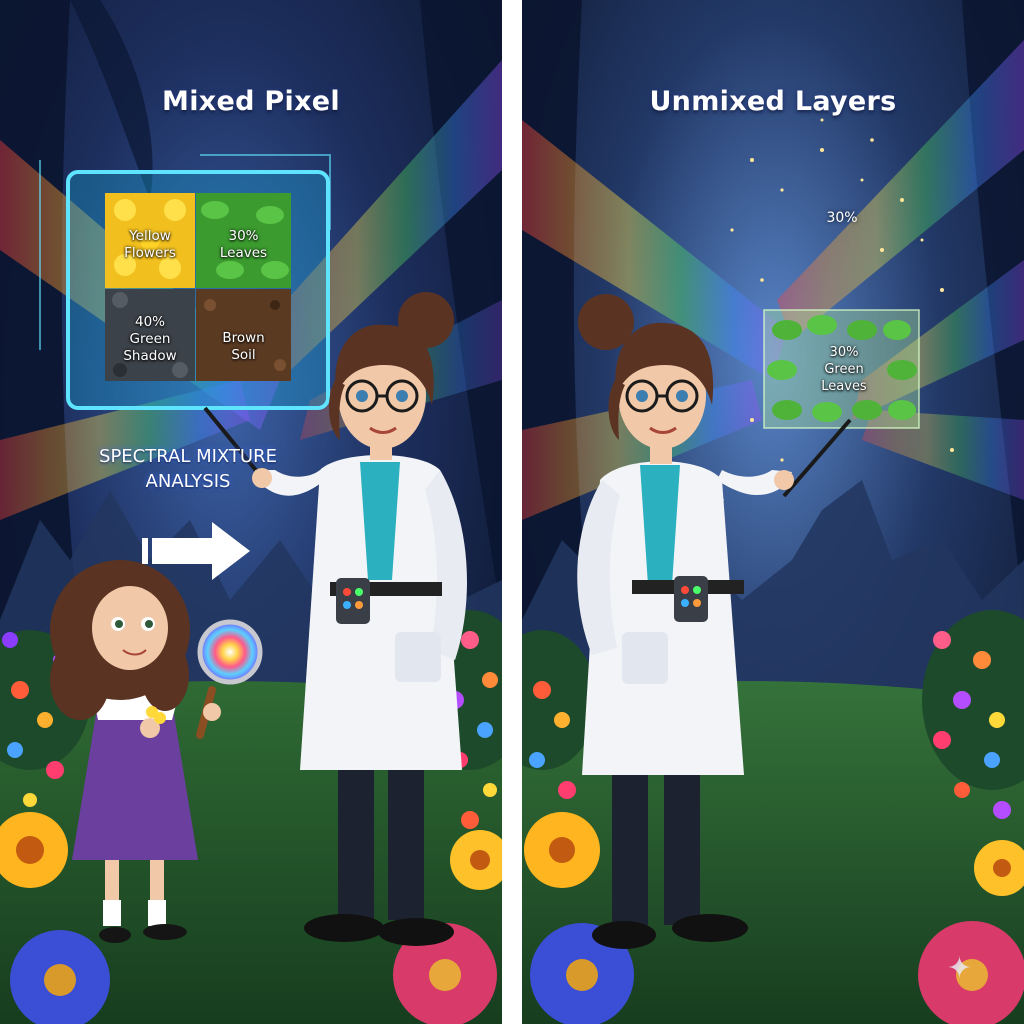 The image size is (1024, 1024). I want to click on mixed-pixel-title: Mixed Pixel, so click(251, 101).